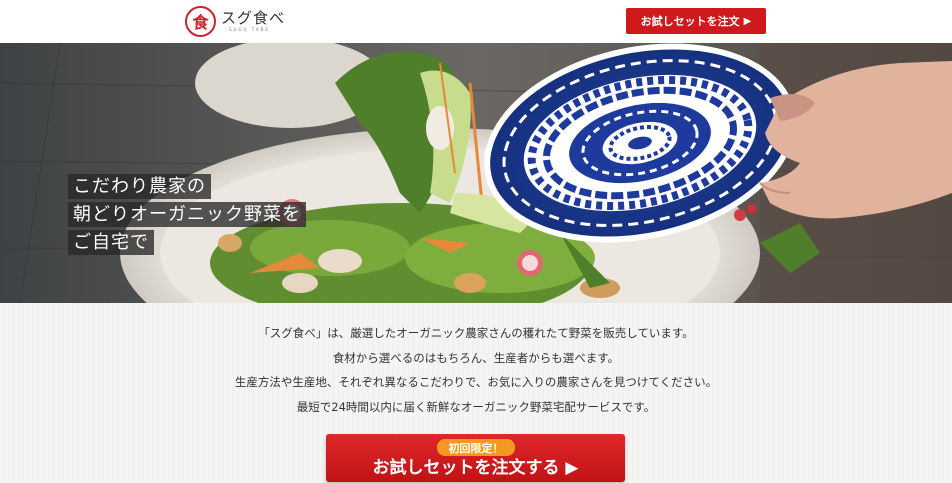  Describe the element at coordinates (476, 447) in the screenshot. I see `first-time-limited-badge: 初回限定！` at that location.